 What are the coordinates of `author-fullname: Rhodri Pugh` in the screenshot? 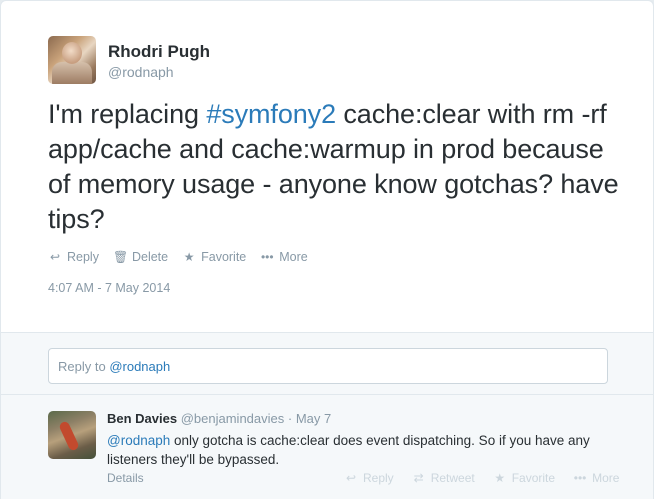 It's located at (159, 52).